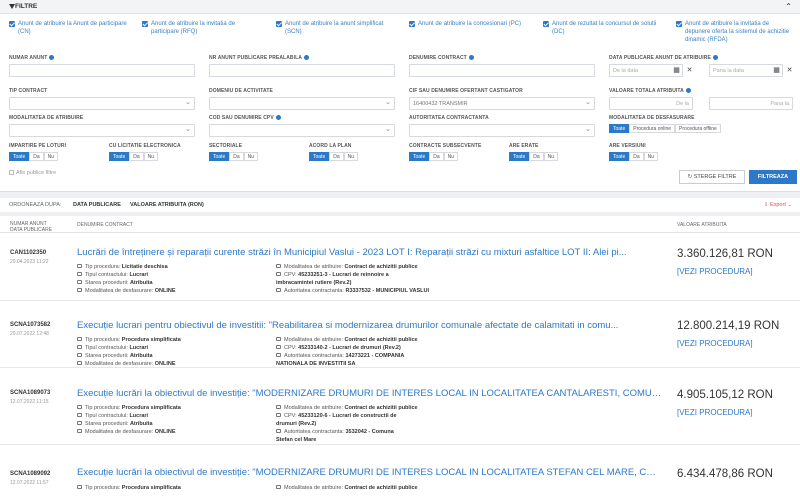 The image size is (800, 496). I want to click on desfasurare-offline: Procedura offline, so click(698, 128).